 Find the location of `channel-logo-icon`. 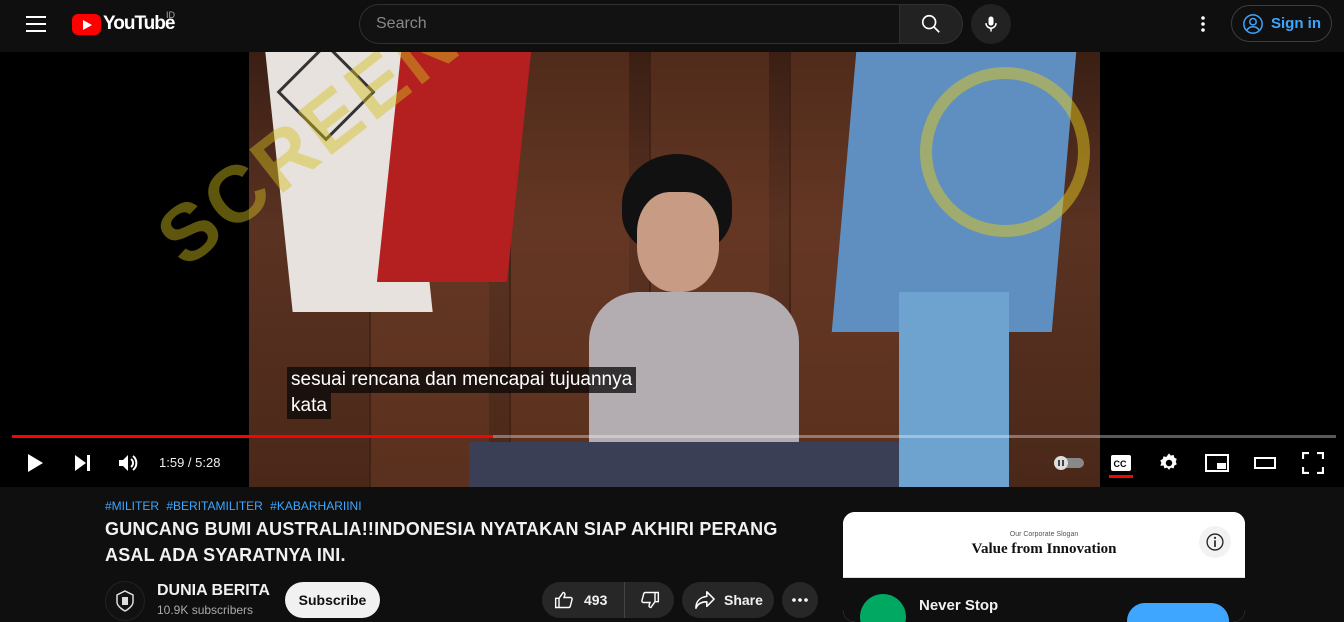

channel-logo-icon is located at coordinates (125, 601).